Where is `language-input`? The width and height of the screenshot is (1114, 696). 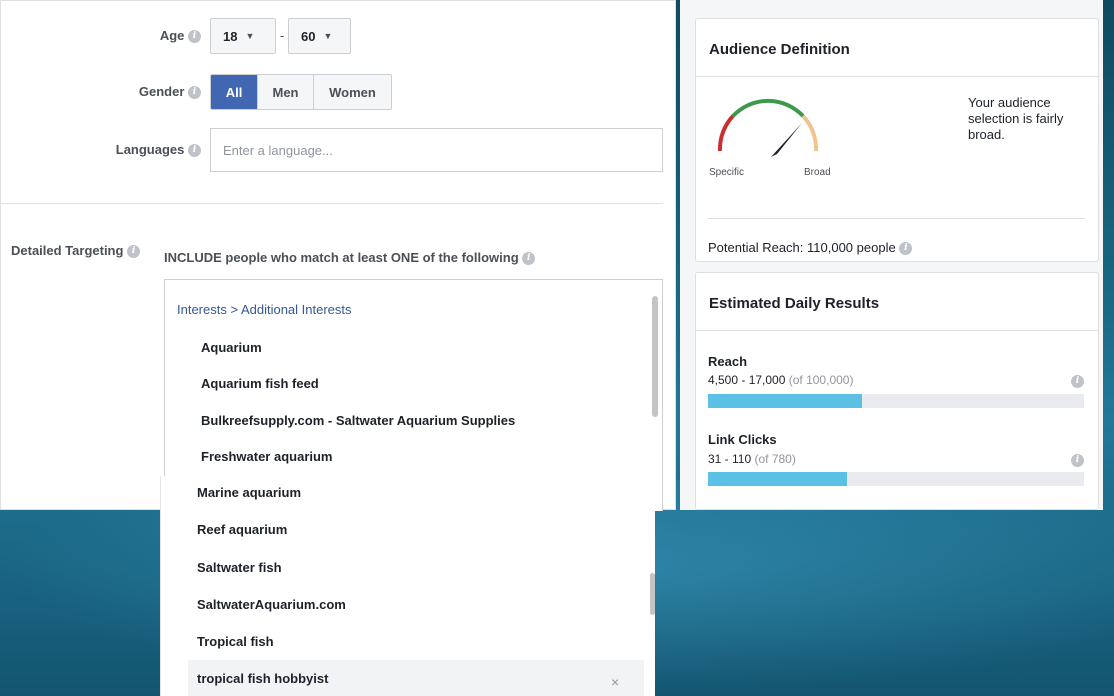 language-input is located at coordinates (436, 150).